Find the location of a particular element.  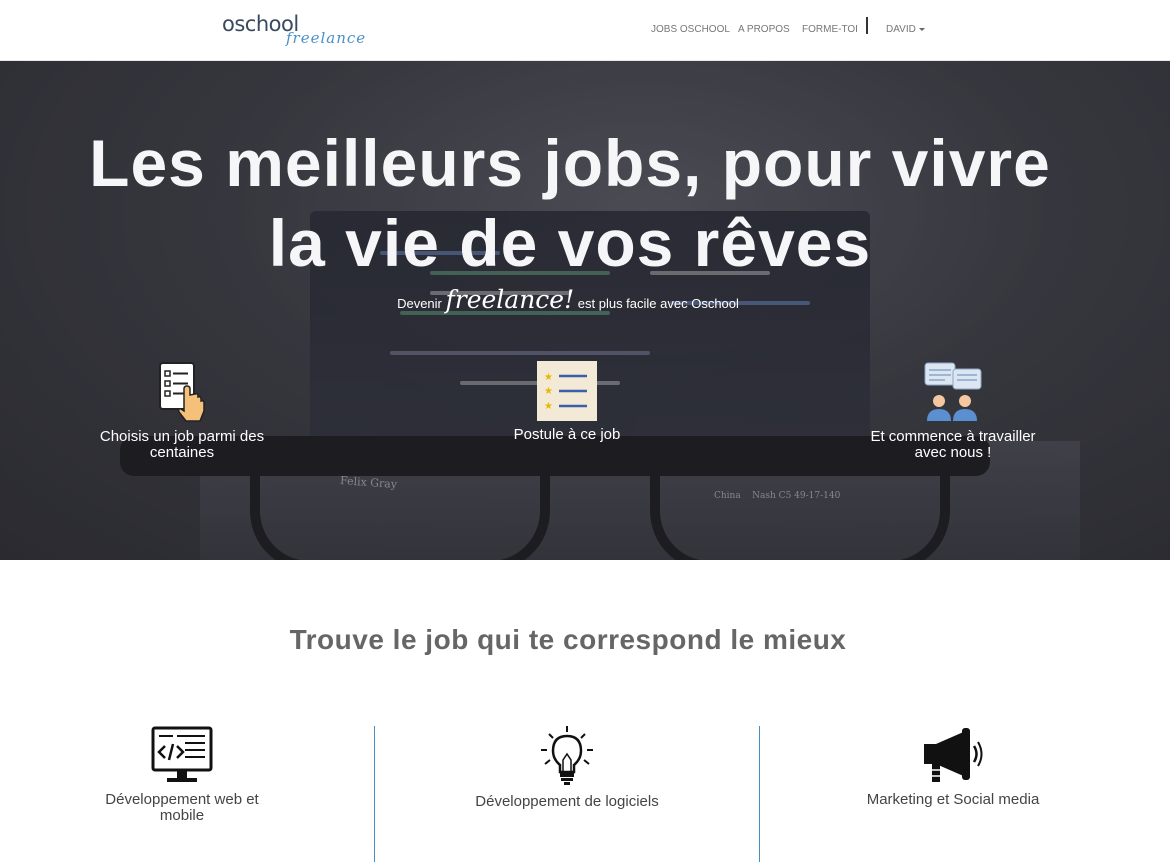

star-list-icon: ★ ★ ★ is located at coordinates (567, 391).